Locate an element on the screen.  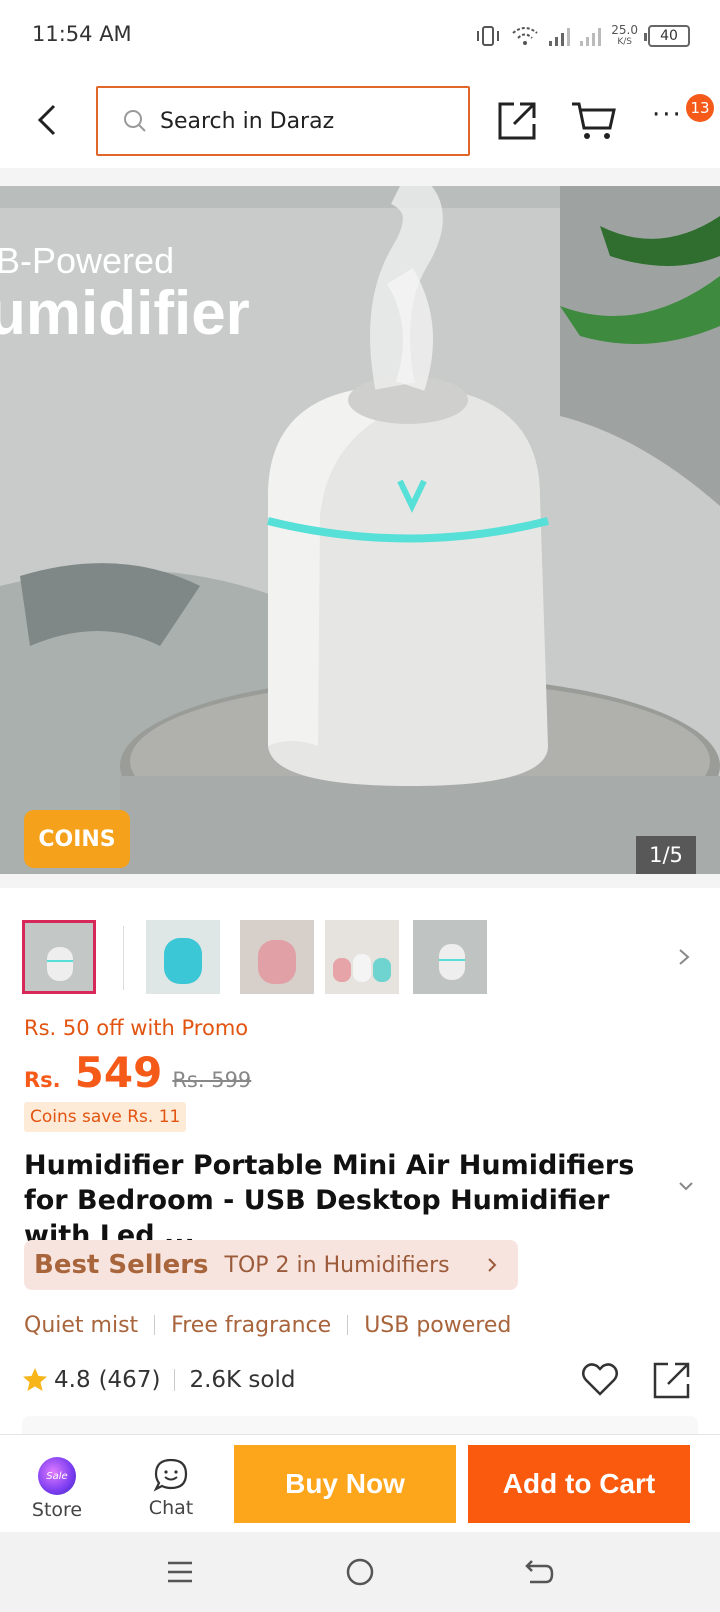
system-nav-bar is located at coordinates (360, 1572).